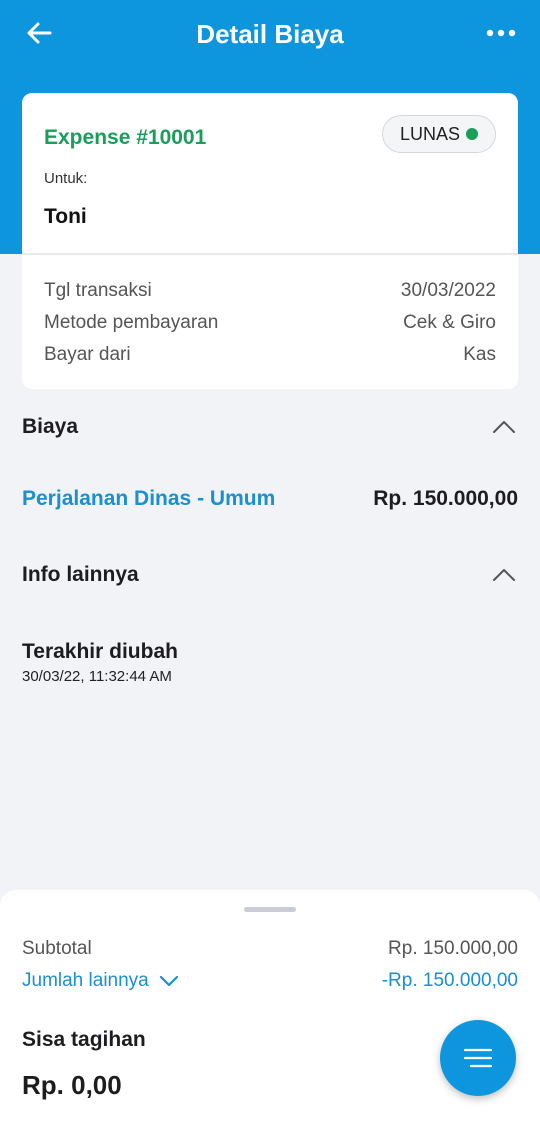 This screenshot has width=540, height=1124. Describe the element at coordinates (65, 216) in the screenshot. I see `contact-name: Toni` at that location.